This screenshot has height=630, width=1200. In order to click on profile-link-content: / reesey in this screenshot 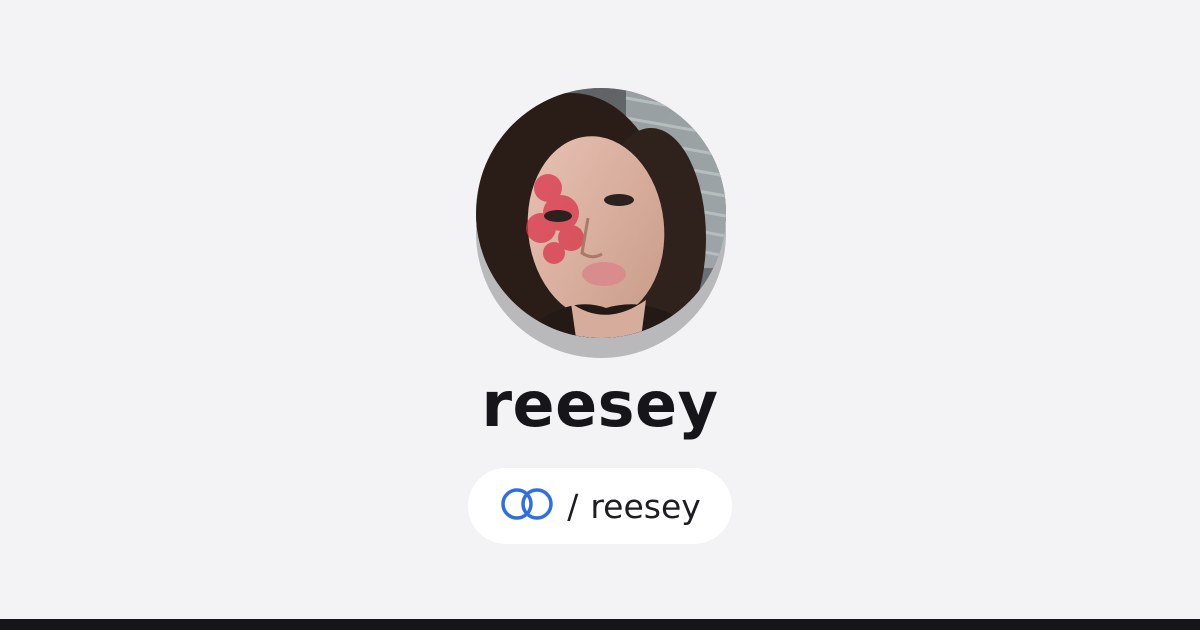, I will do `click(600, 506)`.